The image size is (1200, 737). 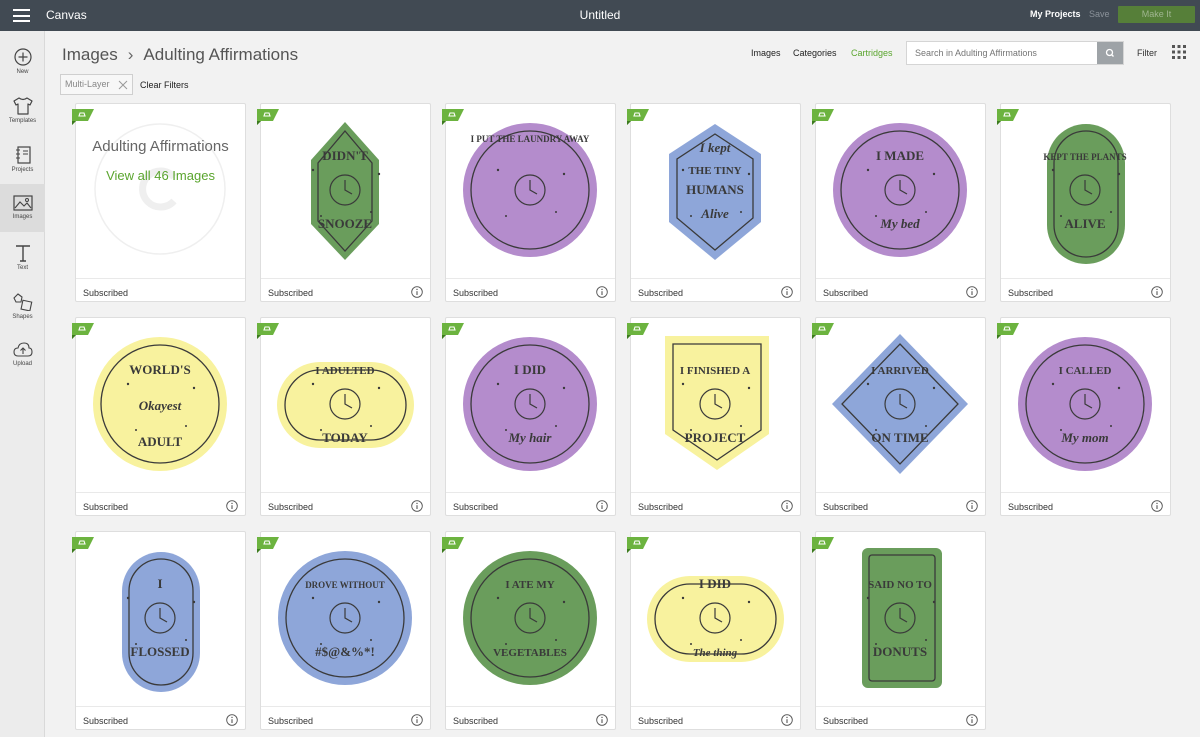 I want to click on sidebar-item-projects: Projects, so click(x=22, y=159).